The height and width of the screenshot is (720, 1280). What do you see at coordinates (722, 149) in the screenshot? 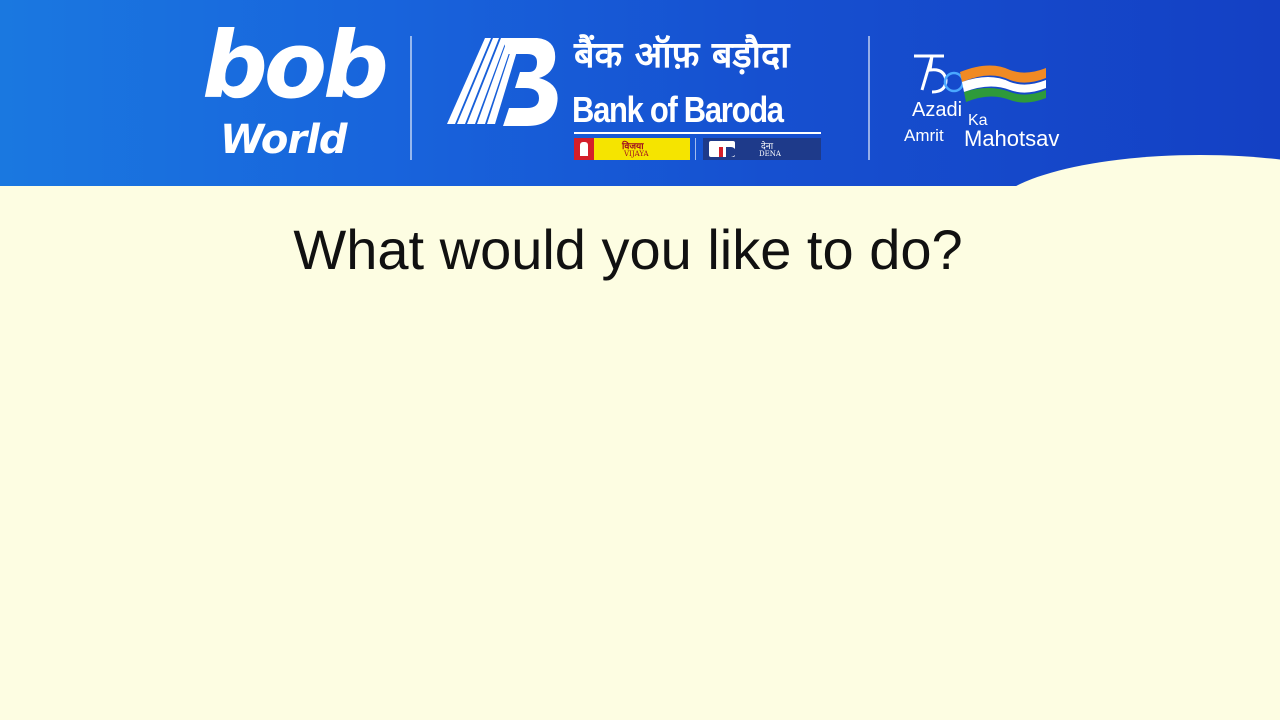
I see `dena-mark-icon` at bounding box center [722, 149].